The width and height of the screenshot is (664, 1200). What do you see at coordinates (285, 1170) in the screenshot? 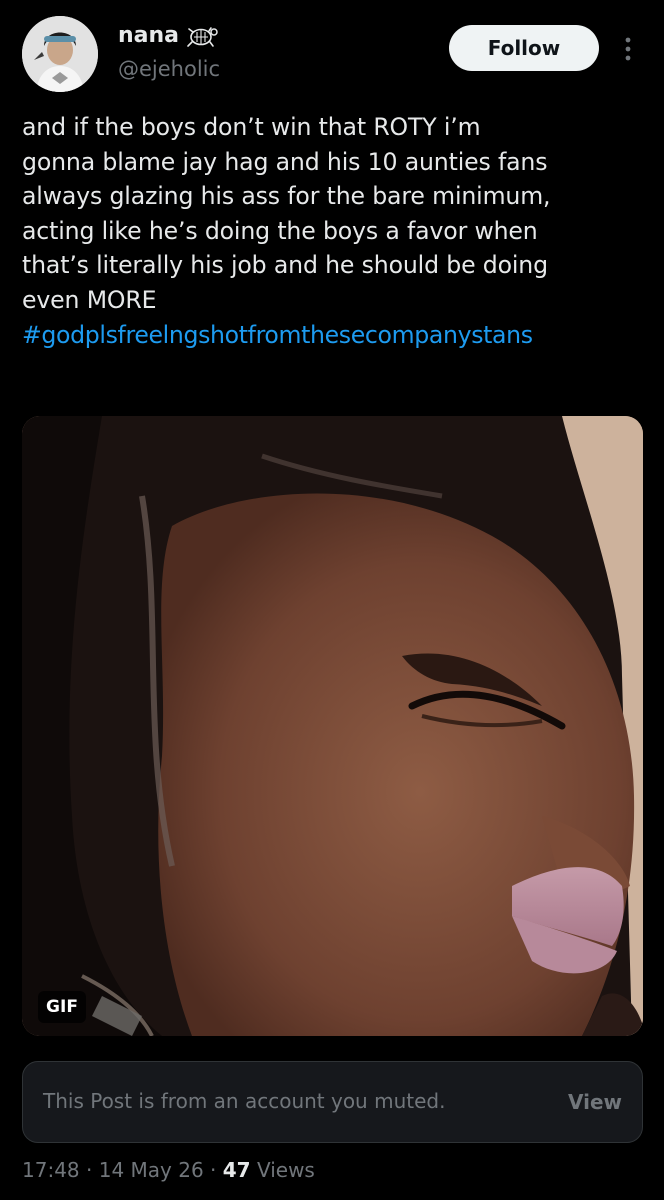
I see `views-label: Views` at bounding box center [285, 1170].